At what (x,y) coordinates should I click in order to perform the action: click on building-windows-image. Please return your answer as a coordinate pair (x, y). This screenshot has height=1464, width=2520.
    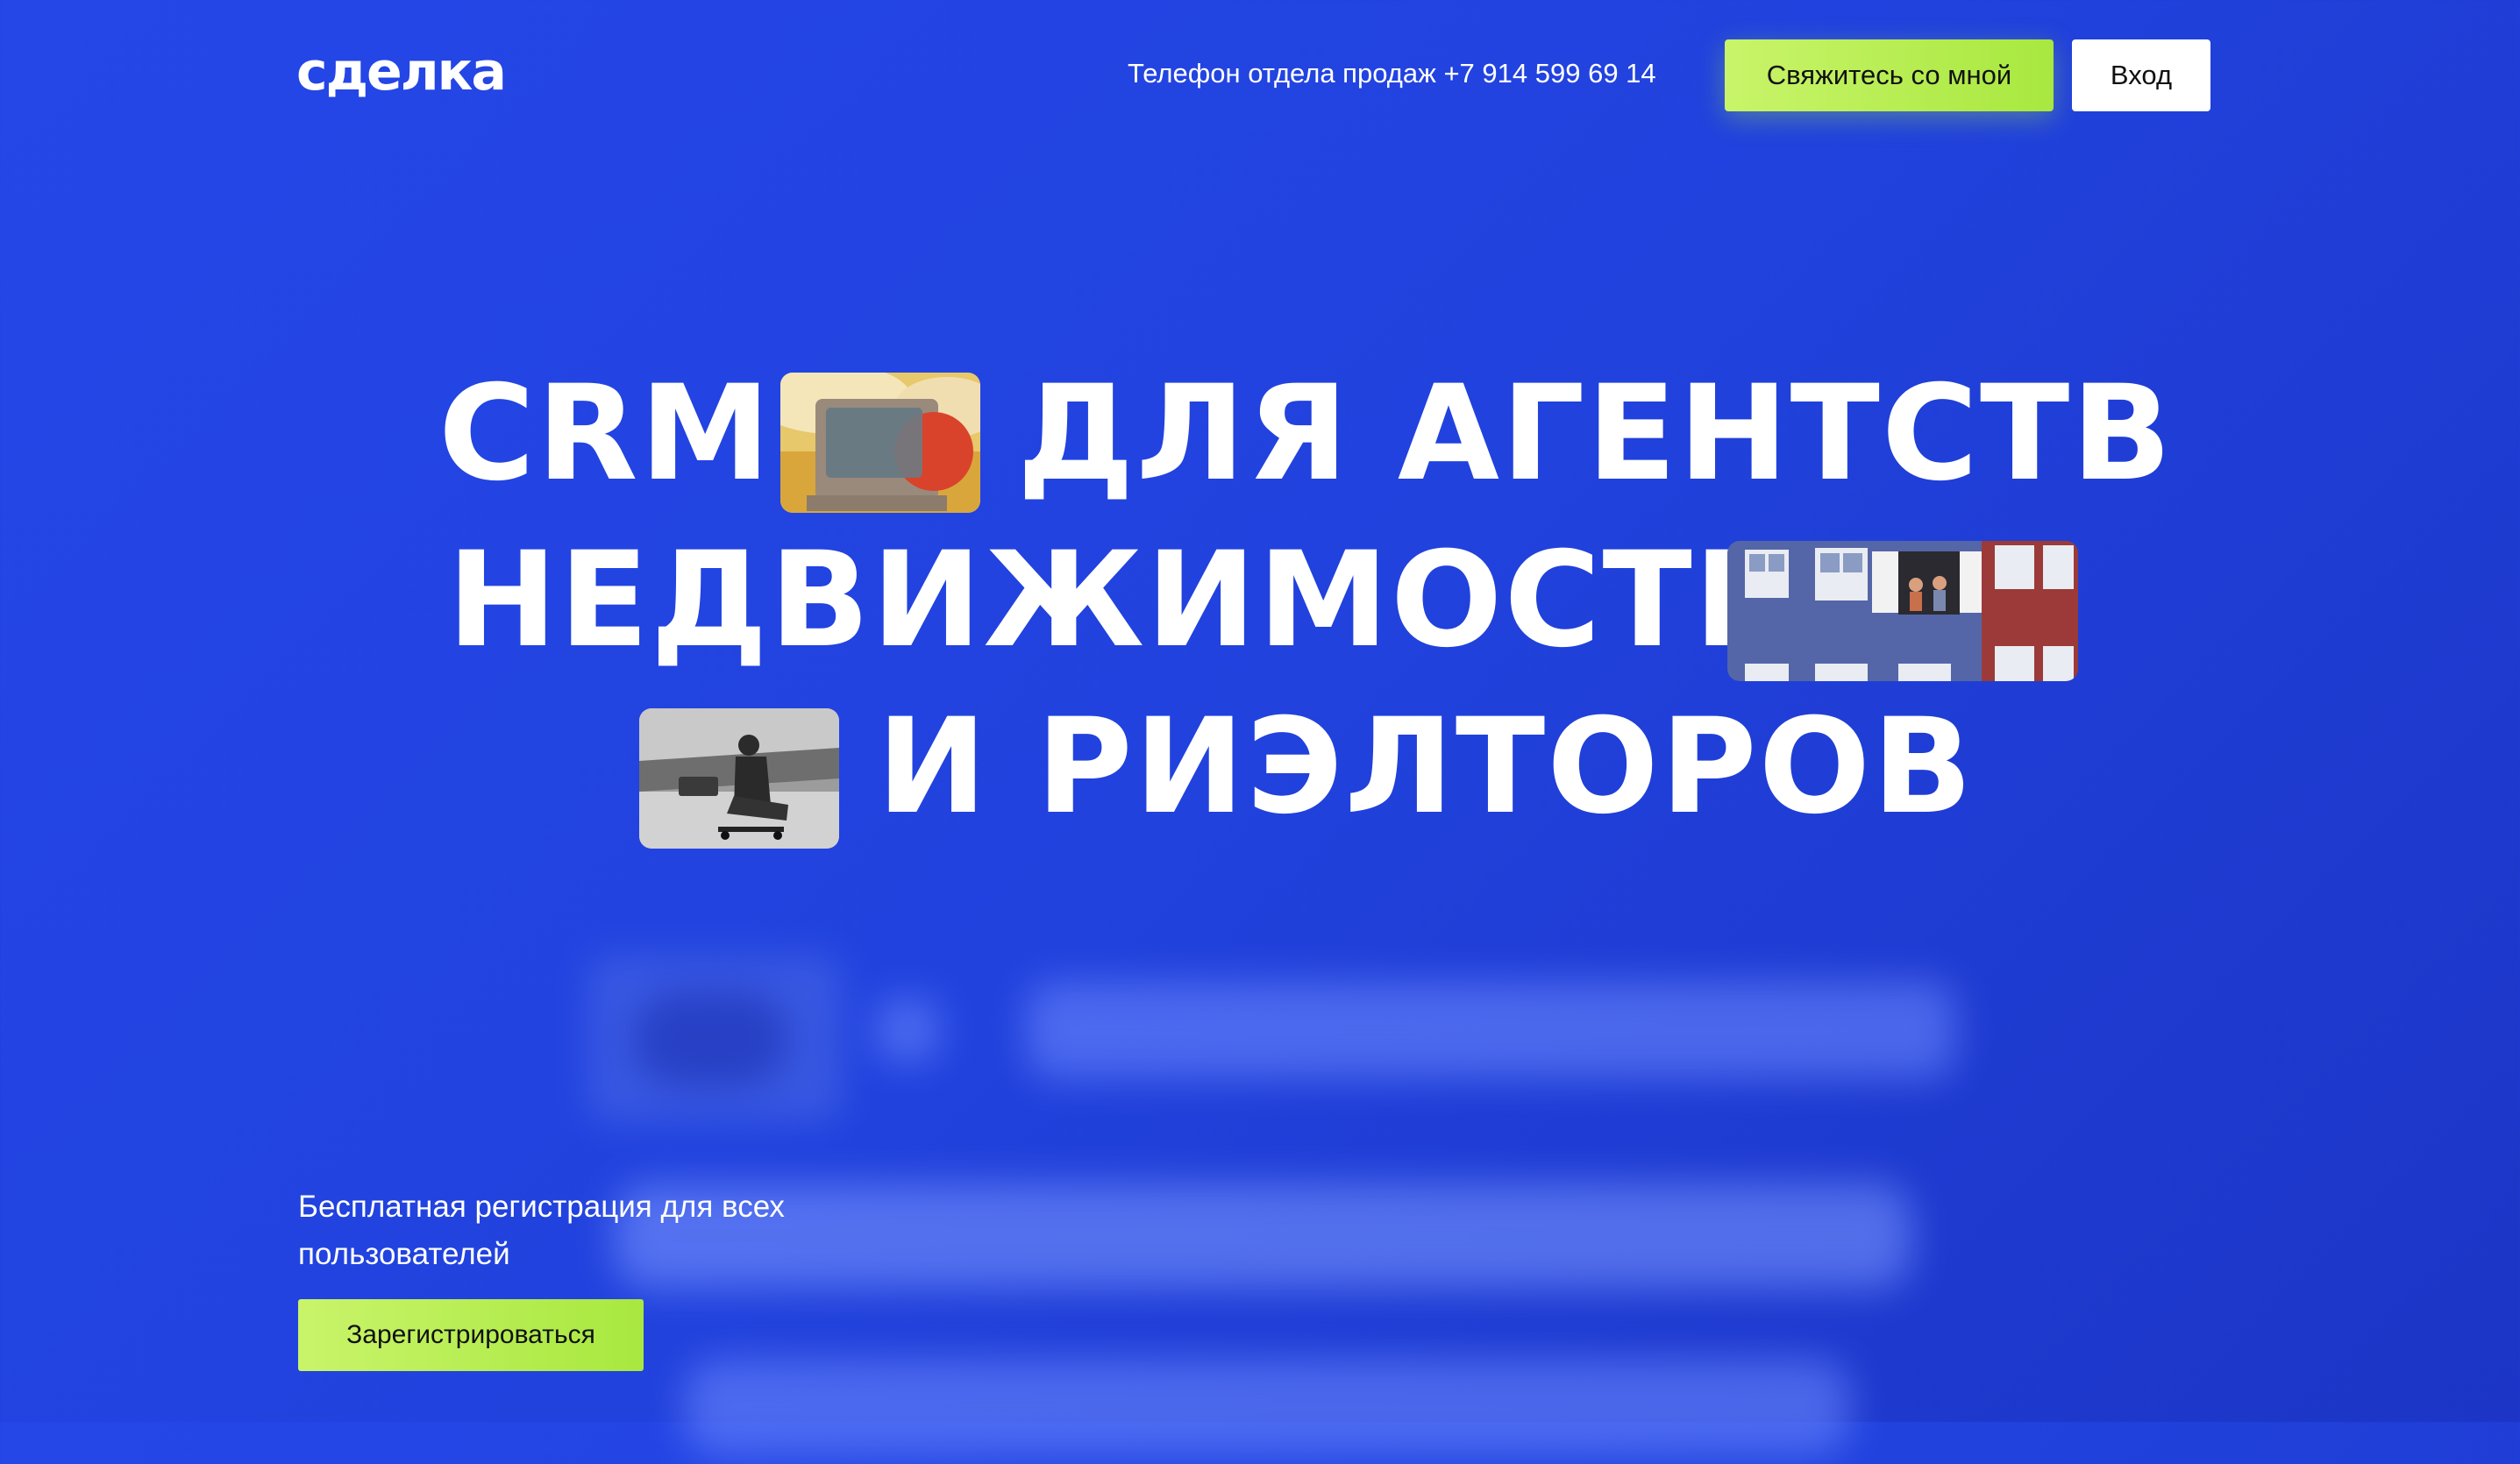
    Looking at the image, I should click on (1902, 611).